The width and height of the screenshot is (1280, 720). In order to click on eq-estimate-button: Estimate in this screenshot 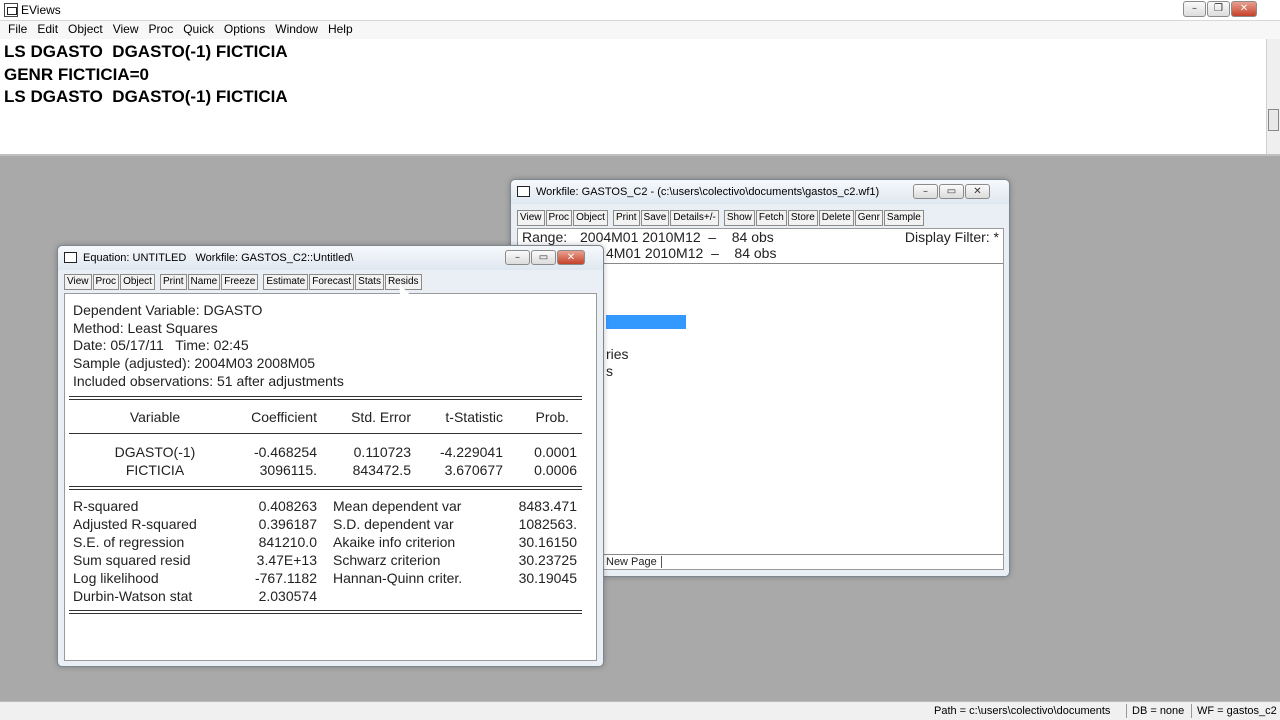, I will do `click(286, 282)`.